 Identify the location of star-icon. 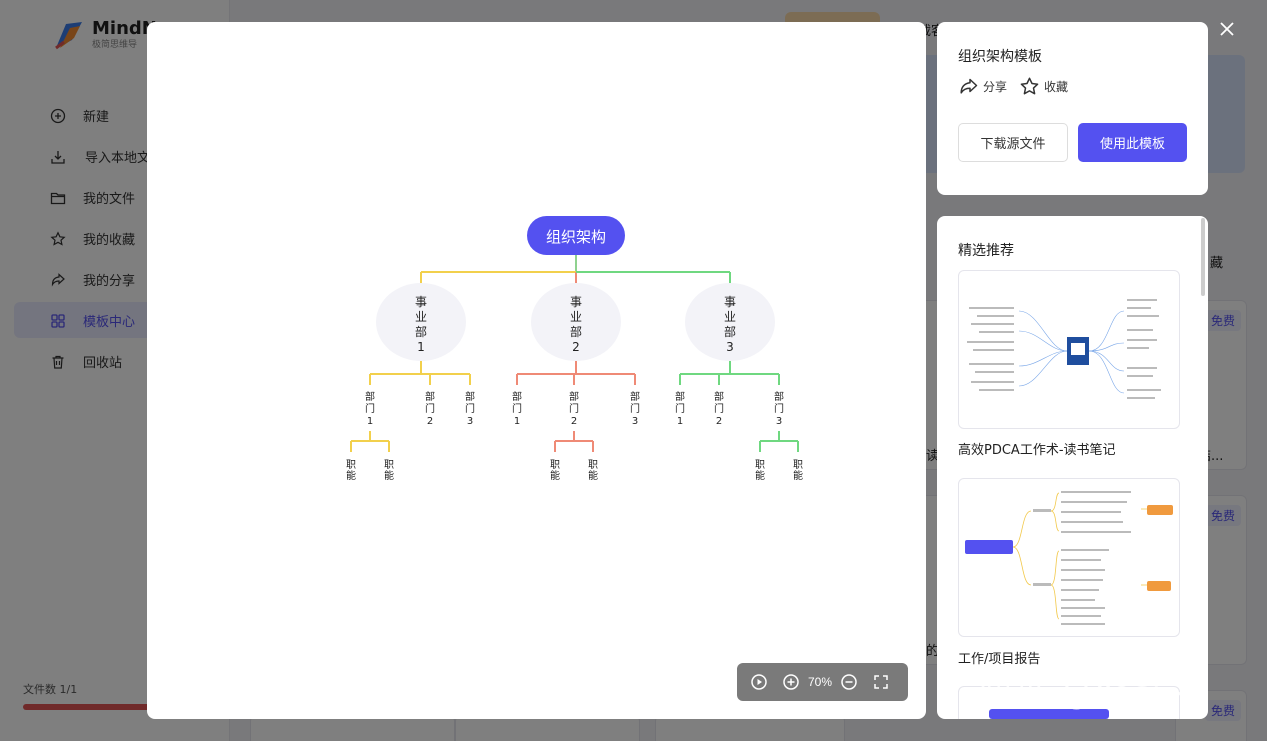
(1029, 86).